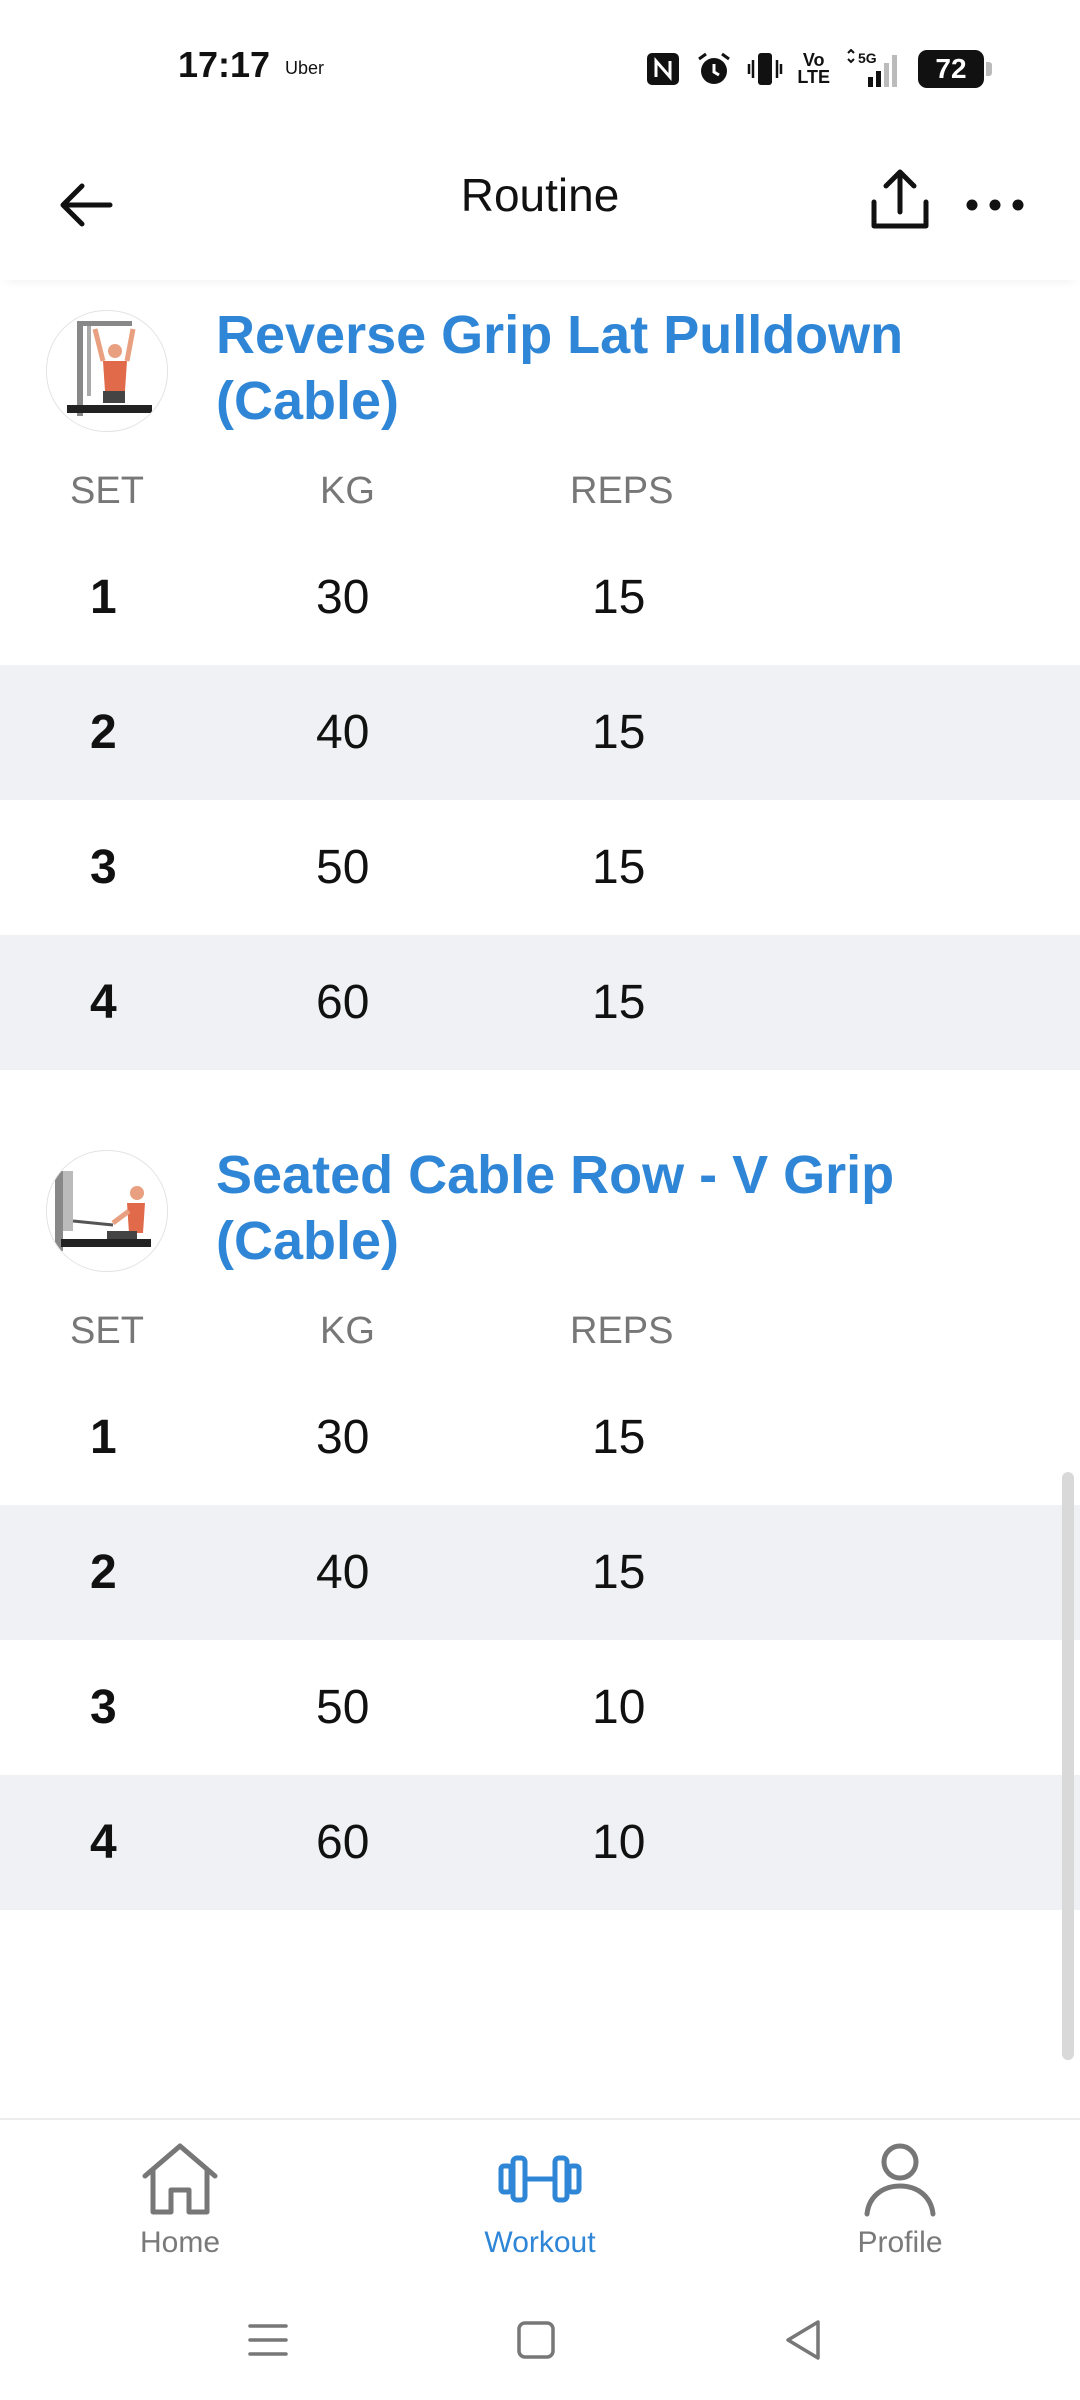 This screenshot has width=1080, height=2400. I want to click on person-icon, so click(900, 2180).